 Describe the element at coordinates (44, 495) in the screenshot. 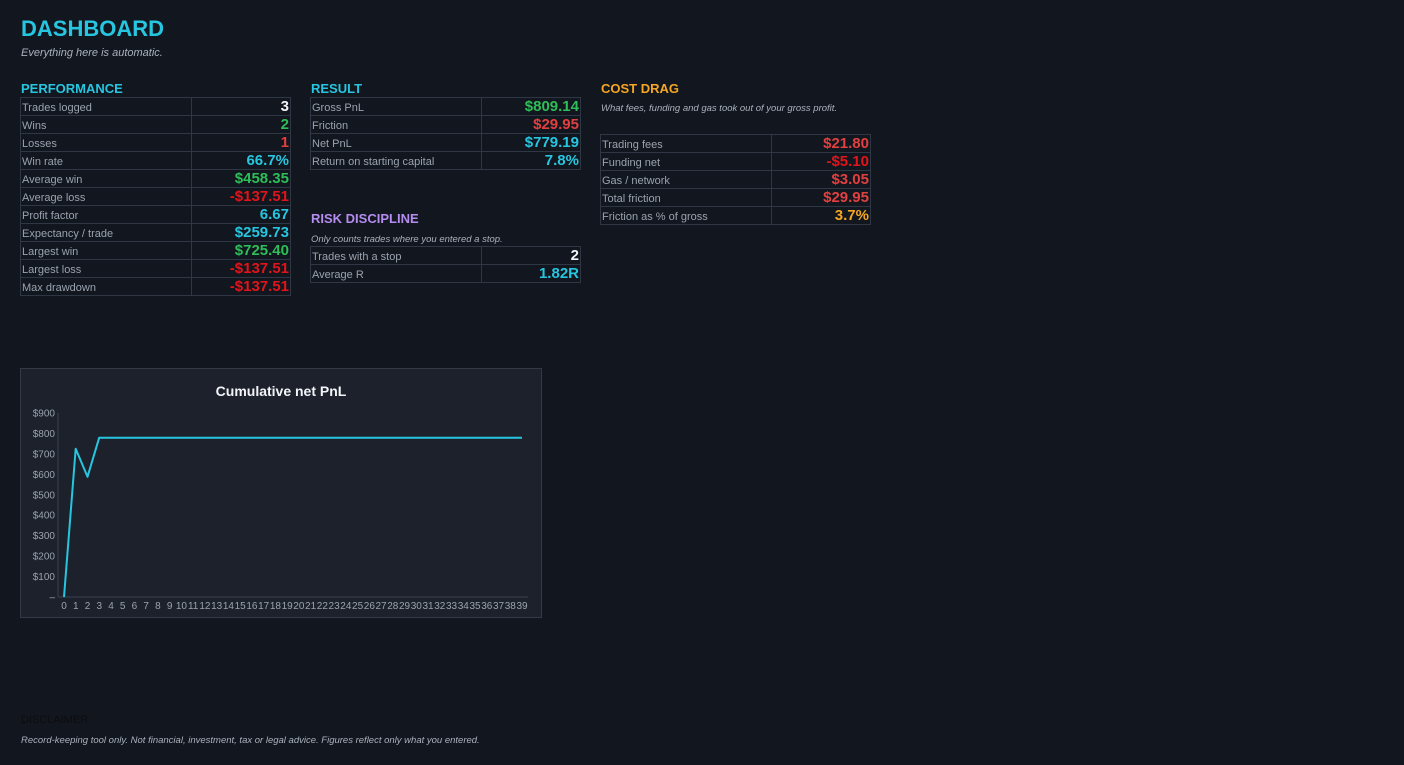

I see `y-tick-label: $500` at that location.